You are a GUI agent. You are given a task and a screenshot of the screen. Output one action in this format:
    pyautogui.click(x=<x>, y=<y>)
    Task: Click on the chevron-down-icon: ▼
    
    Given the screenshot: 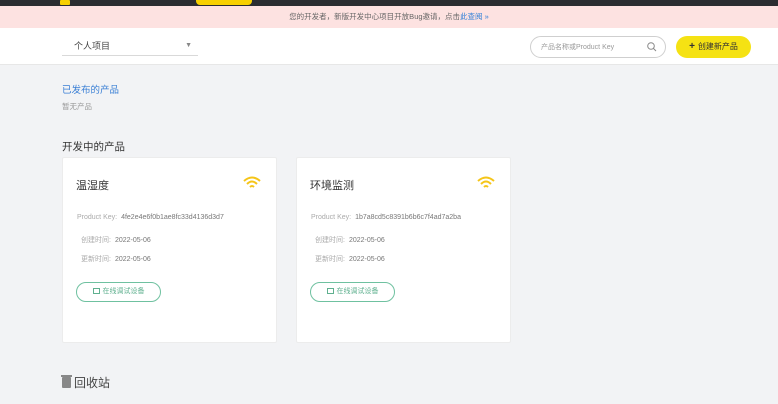 What is the action you would take?
    pyautogui.click(x=188, y=45)
    